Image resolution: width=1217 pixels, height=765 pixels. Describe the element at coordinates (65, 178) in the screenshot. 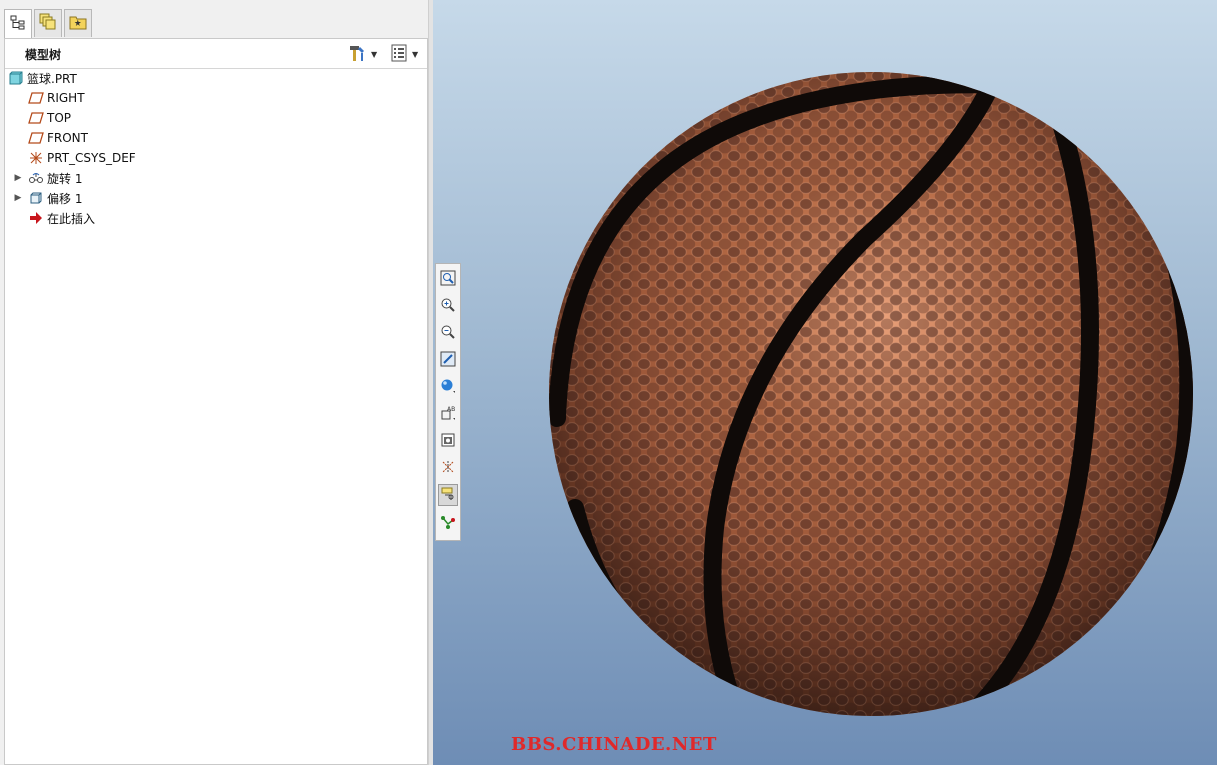

I see `tree-item-label: 旋转 1` at that location.